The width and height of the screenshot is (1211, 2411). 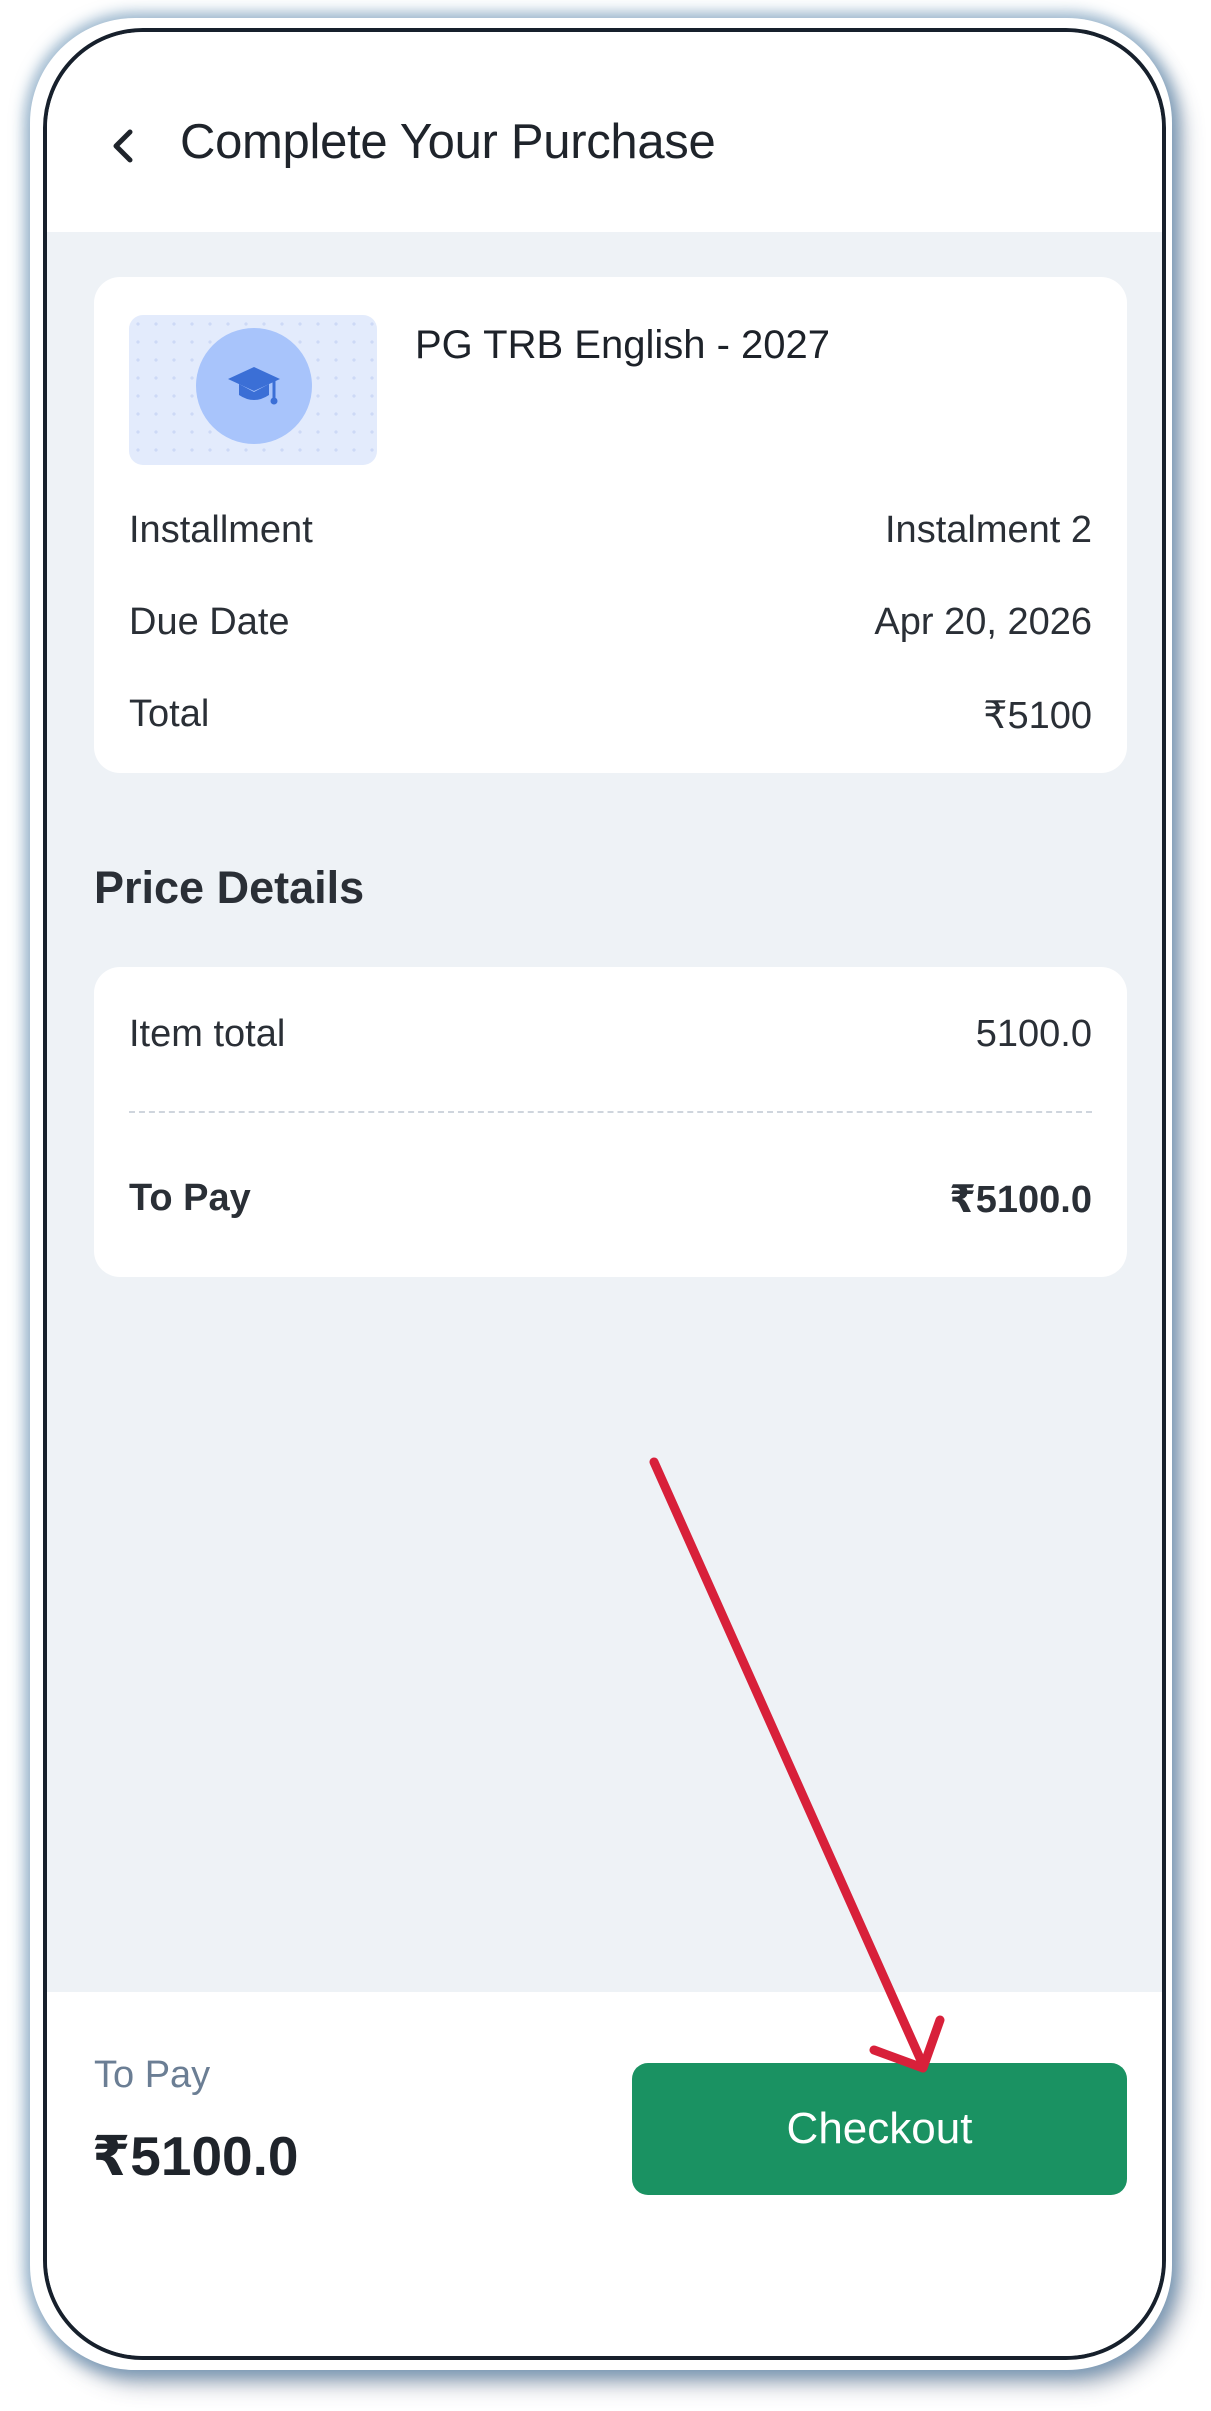 I want to click on installment-value: Instalment 2, so click(x=988, y=530).